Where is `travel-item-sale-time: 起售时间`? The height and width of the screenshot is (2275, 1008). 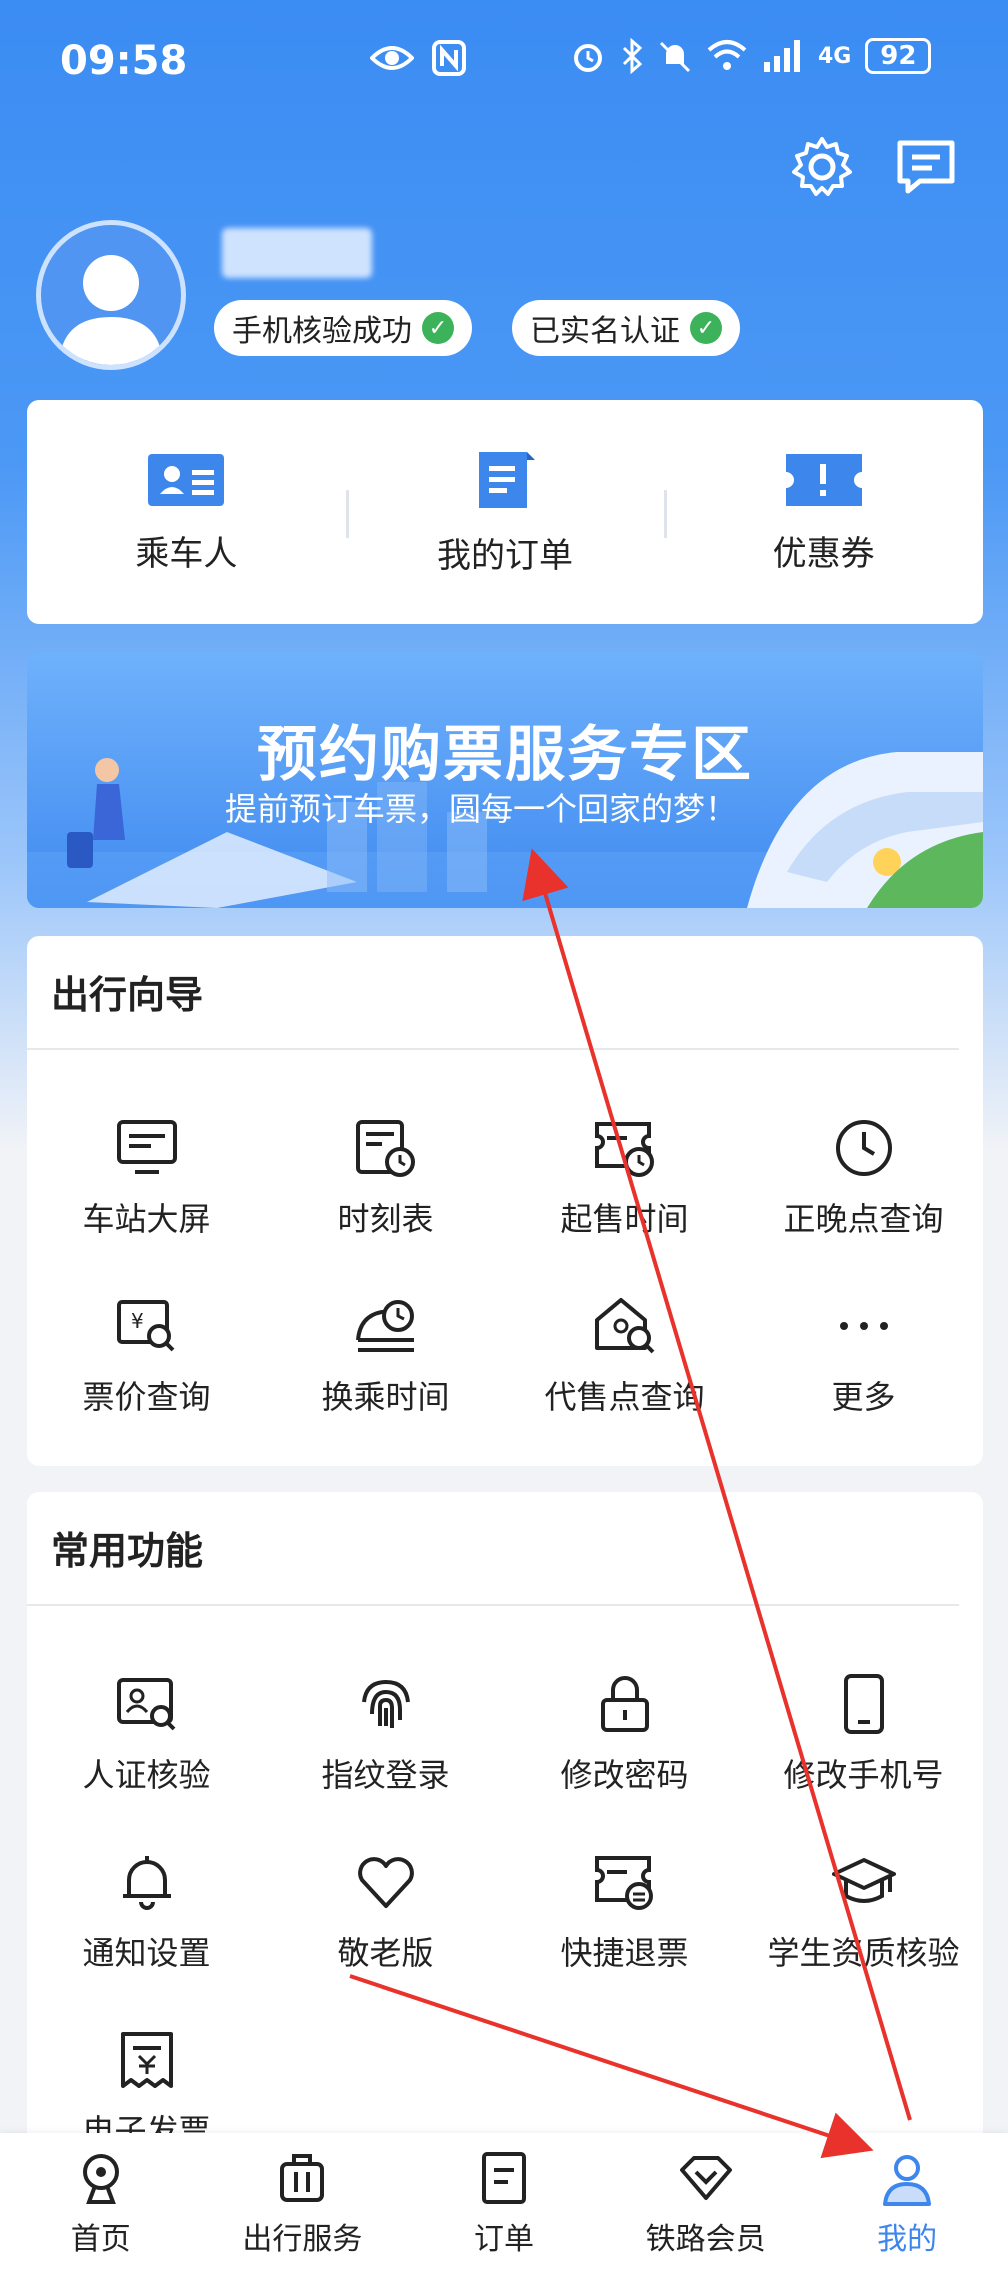
travel-item-sale-time: 起售时间 is located at coordinates (624, 1197).